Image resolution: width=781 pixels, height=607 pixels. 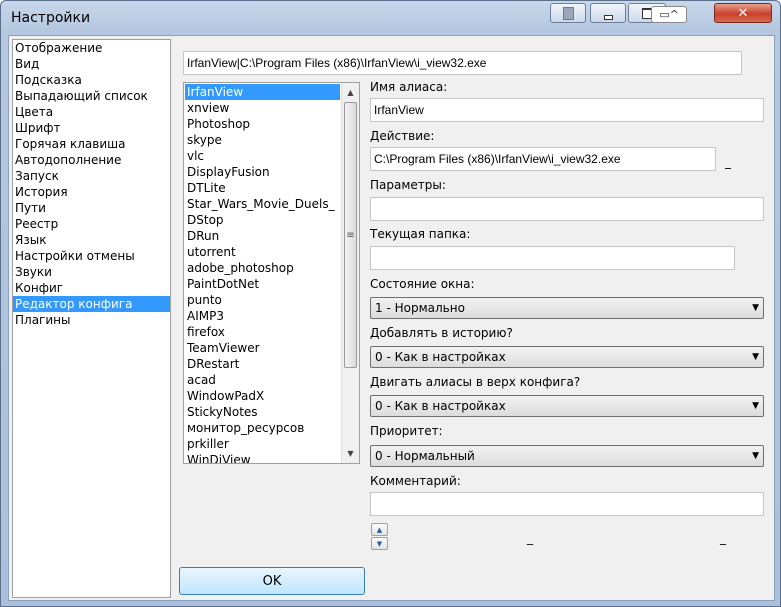 I want to click on window-state-select: 1 - Нормально ▼, so click(x=567, y=308).